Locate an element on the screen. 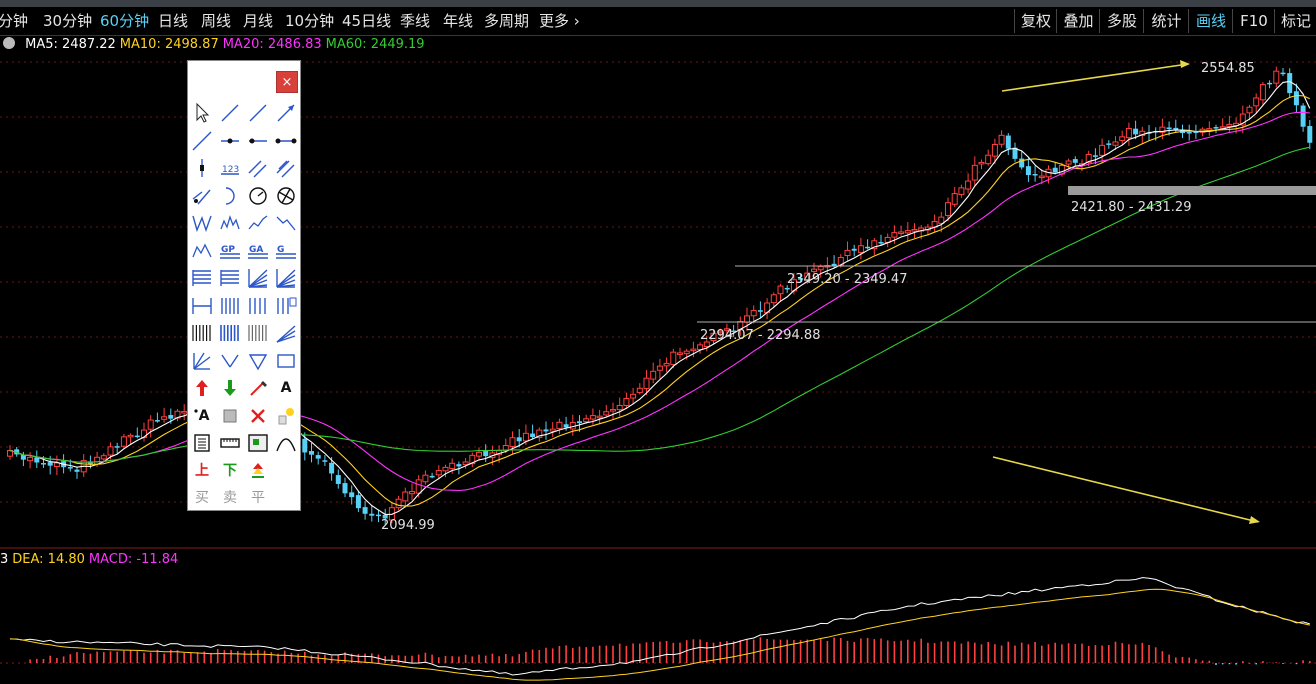 The image size is (1316, 684). period-tab-11: 更多 › is located at coordinates (559, 21).